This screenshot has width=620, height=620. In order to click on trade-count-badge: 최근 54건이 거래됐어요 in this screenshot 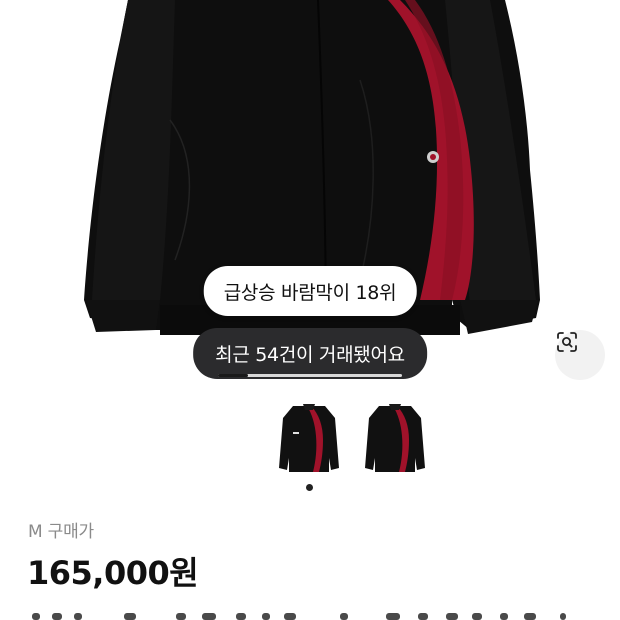, I will do `click(310, 353)`.